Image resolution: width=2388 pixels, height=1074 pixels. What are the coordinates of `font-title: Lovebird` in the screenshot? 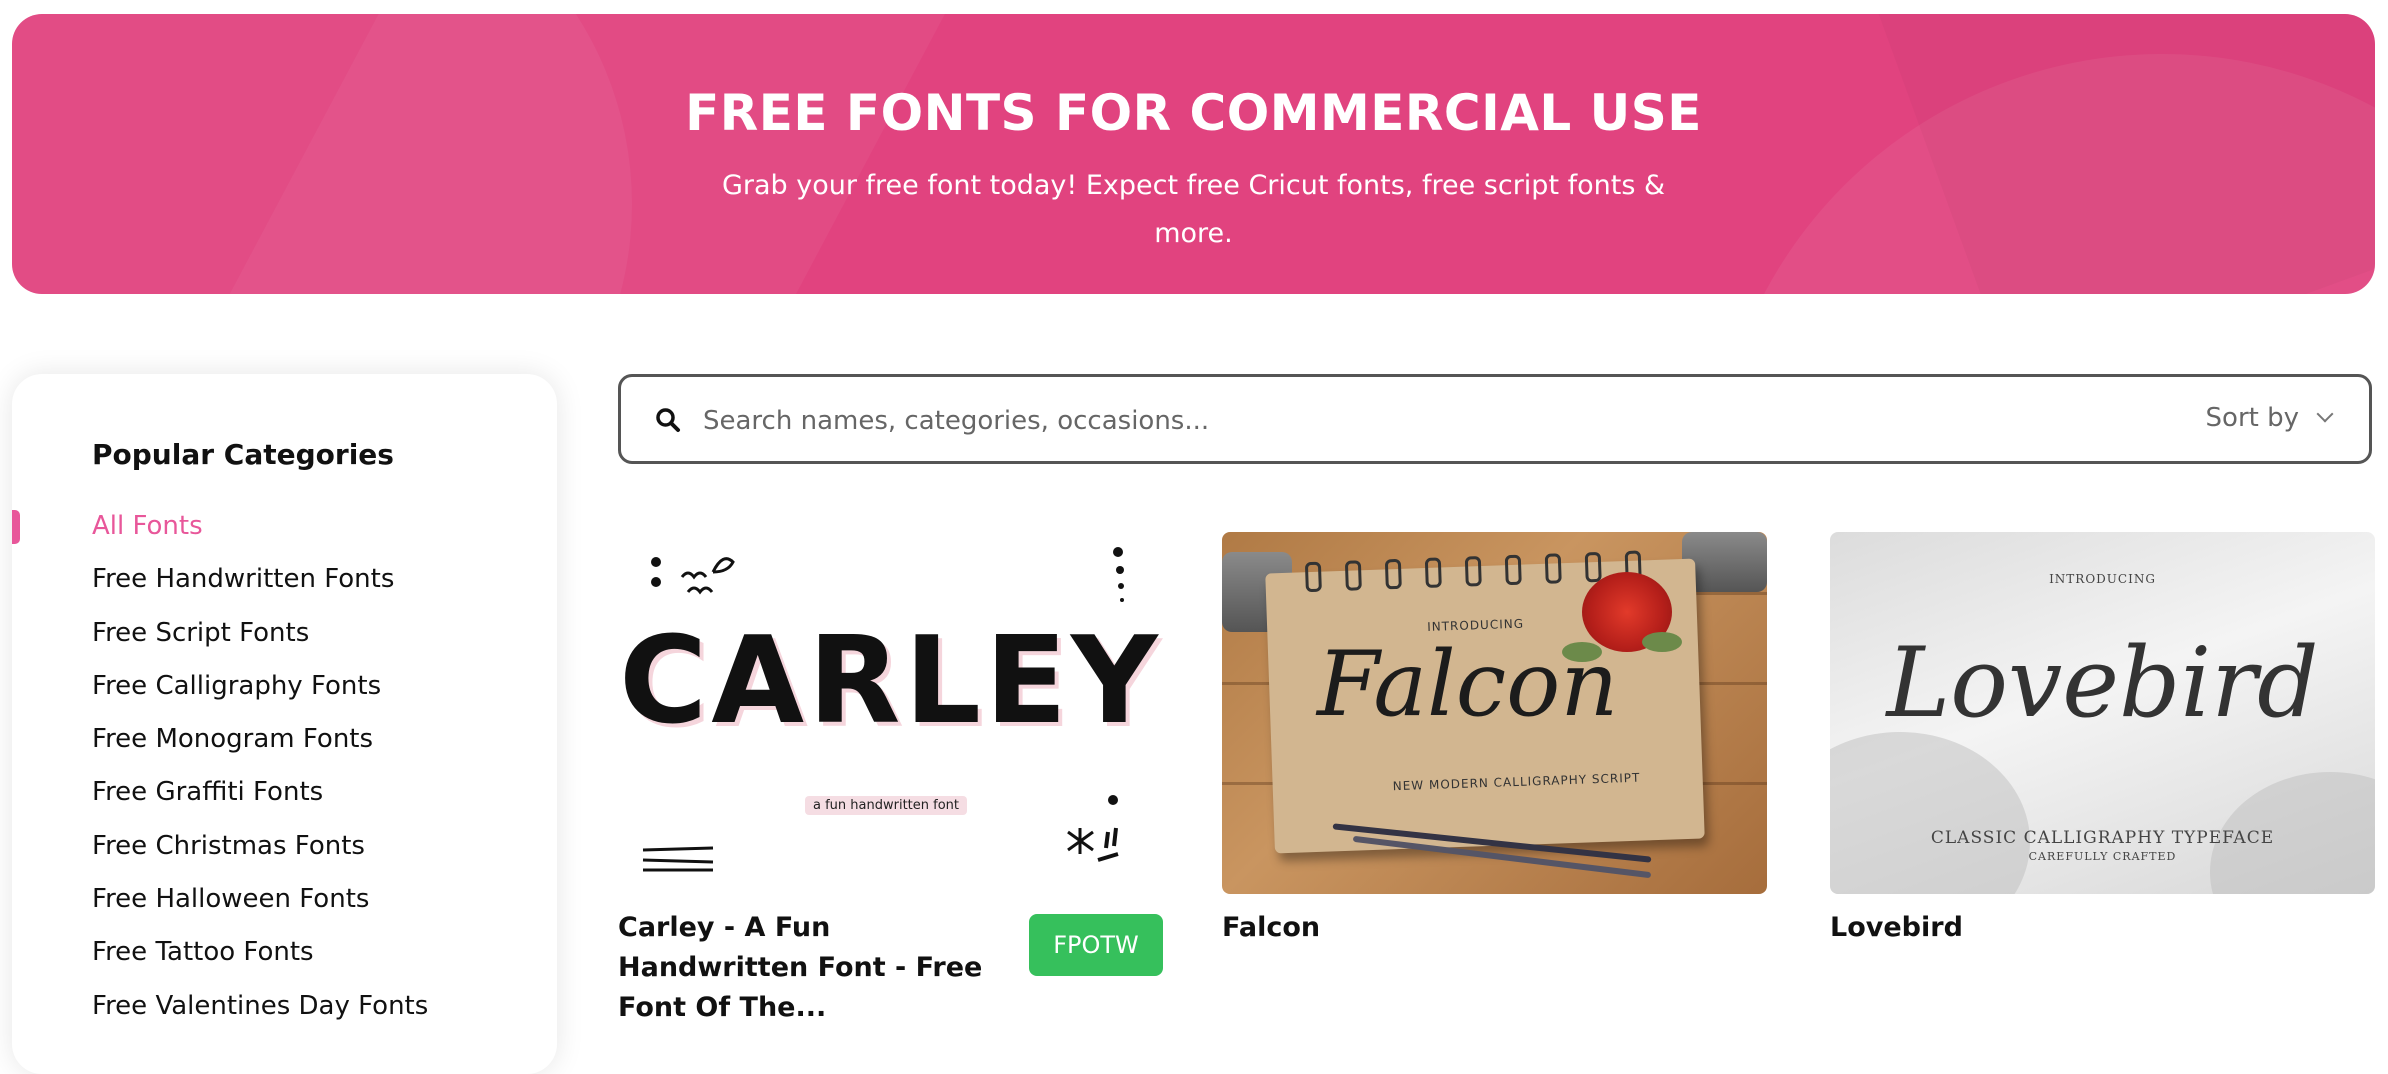 It's located at (1896, 928).